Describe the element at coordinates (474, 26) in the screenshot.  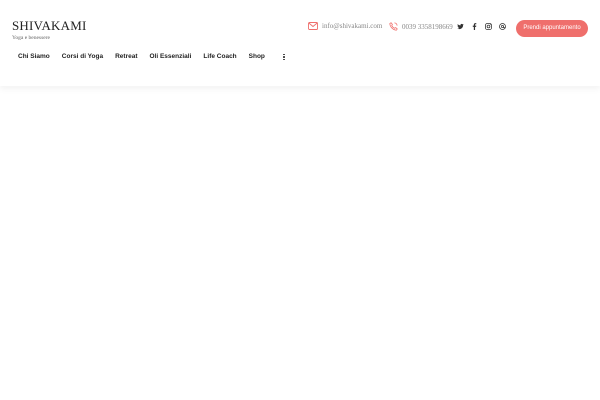
I see `facebook-icon` at that location.